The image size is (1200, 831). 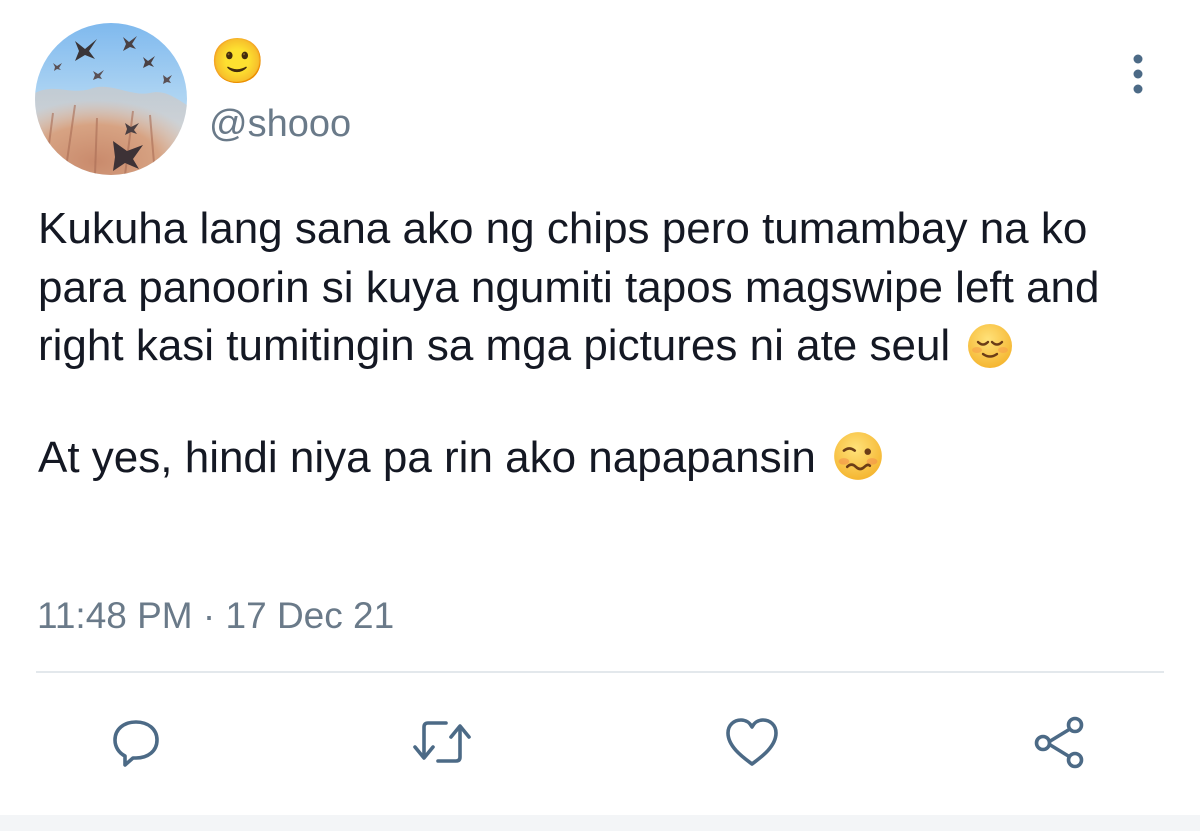 I want to click on reply-icon, so click(x=136, y=743).